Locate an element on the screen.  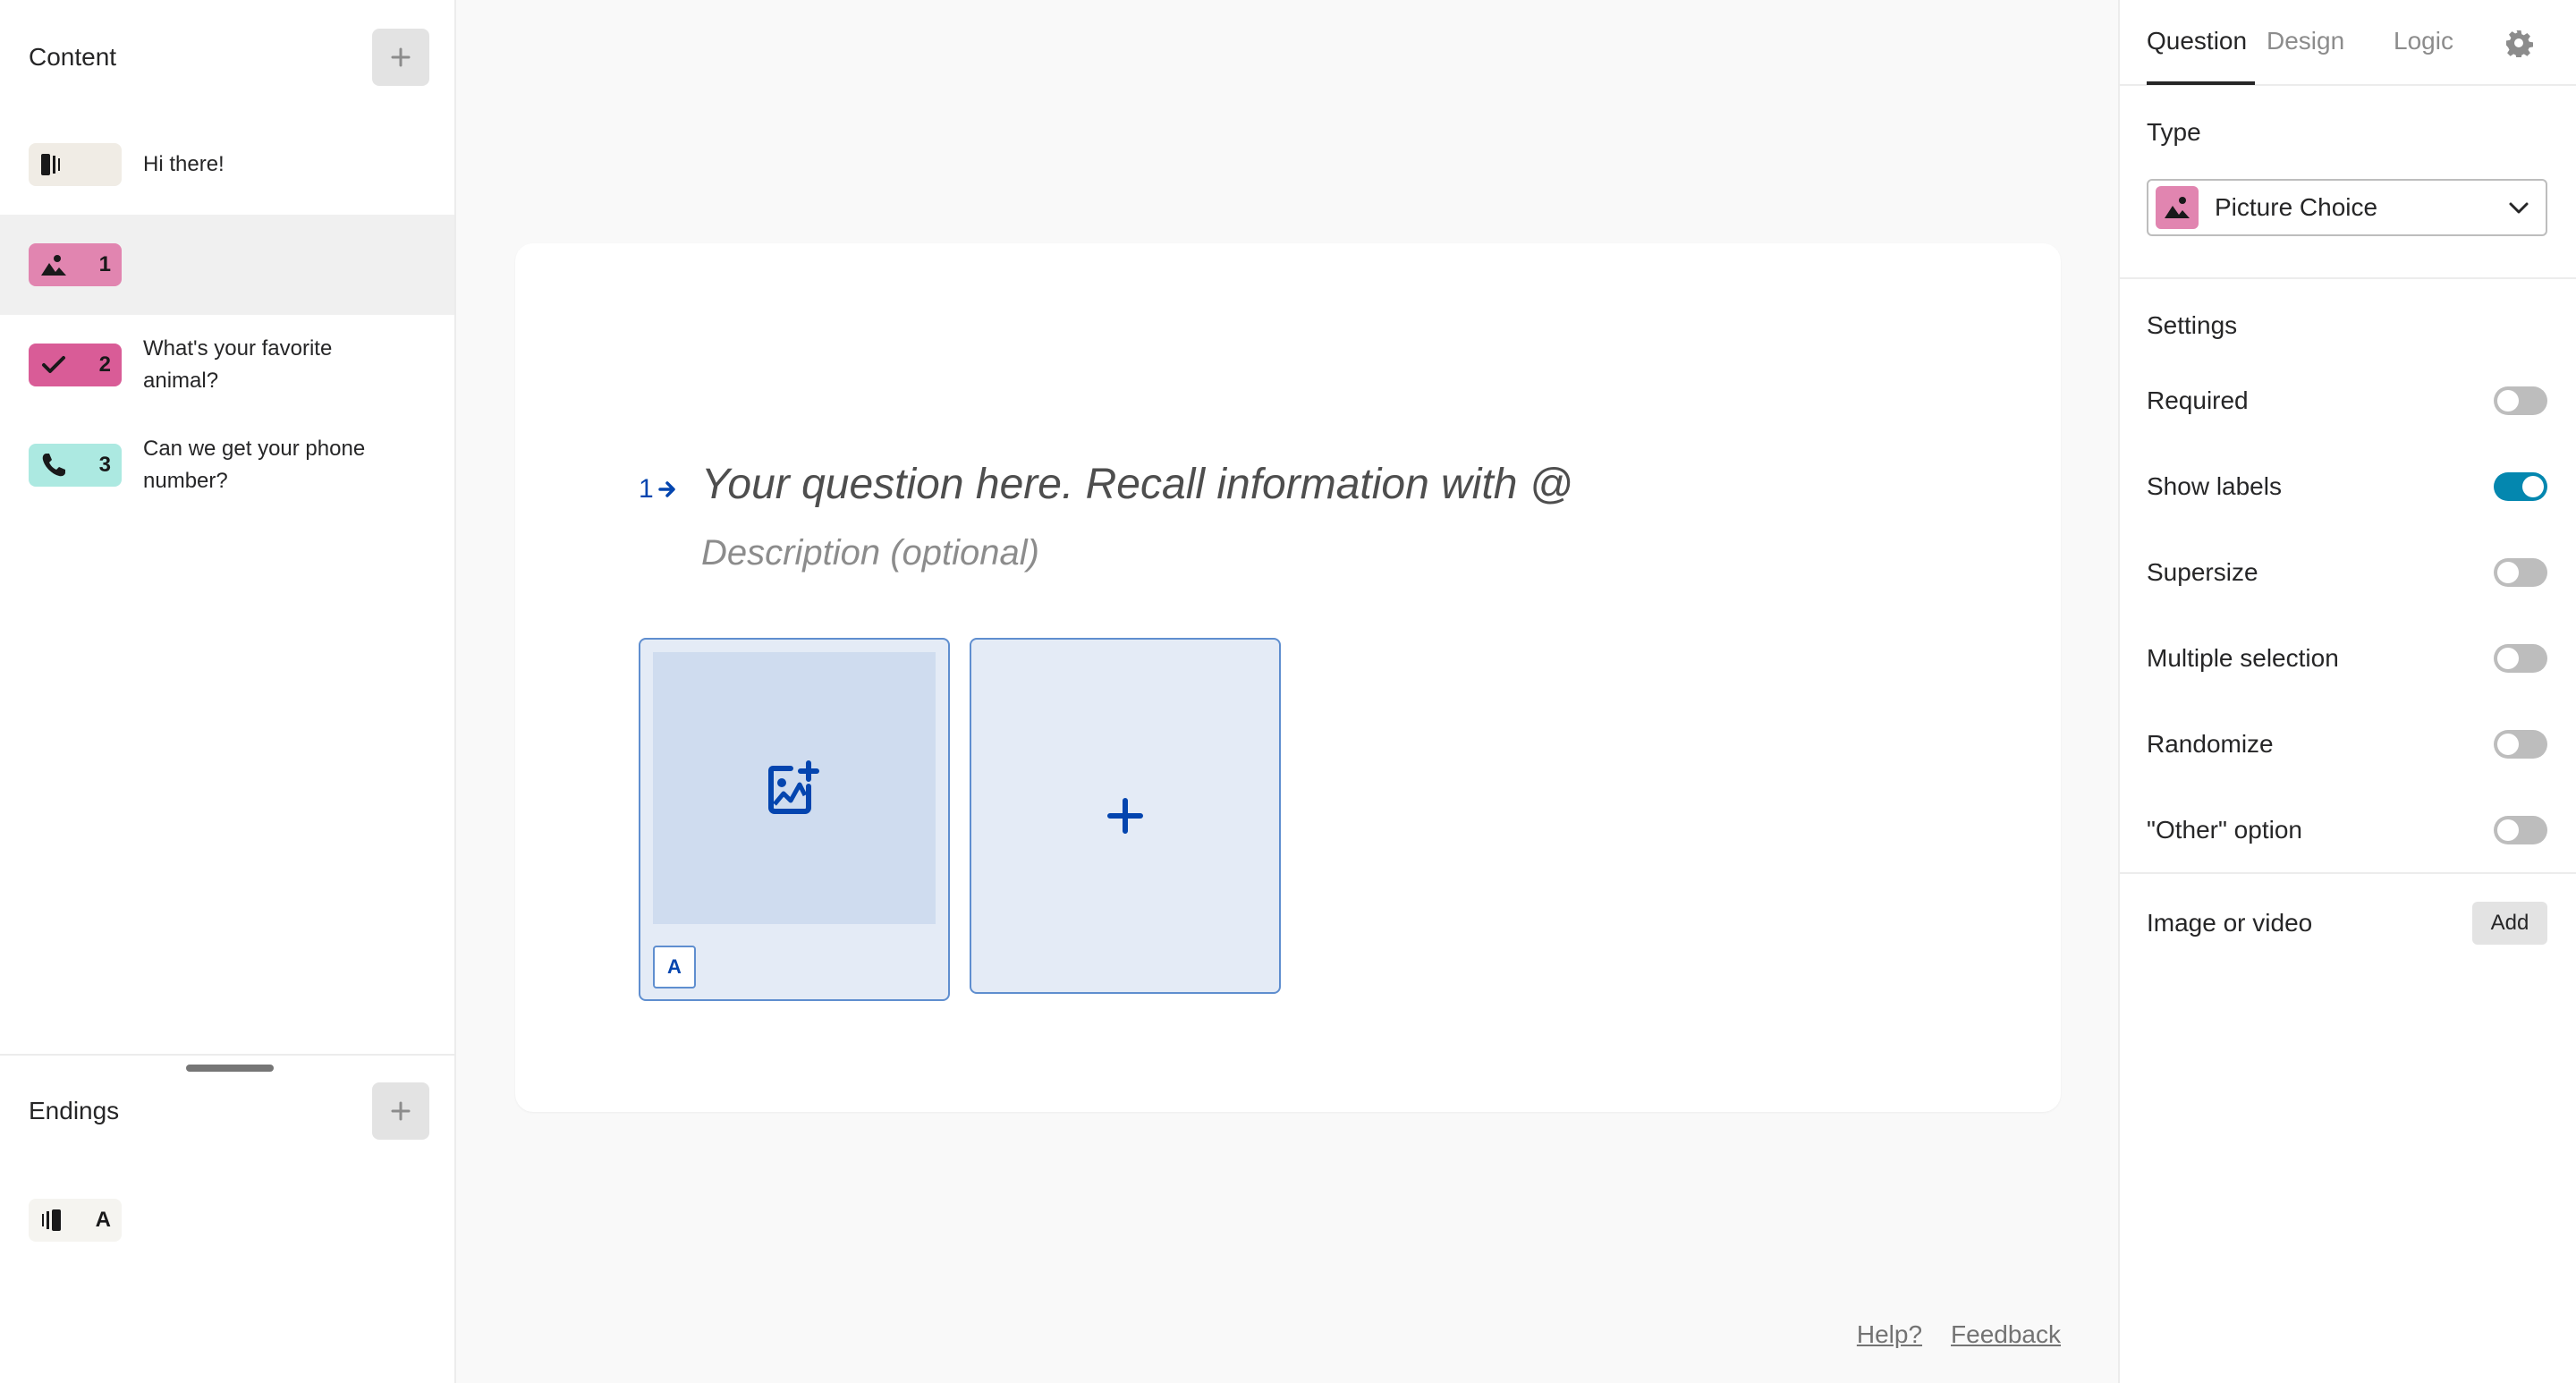
multiple-selection-toggle is located at coordinates (2520, 658).